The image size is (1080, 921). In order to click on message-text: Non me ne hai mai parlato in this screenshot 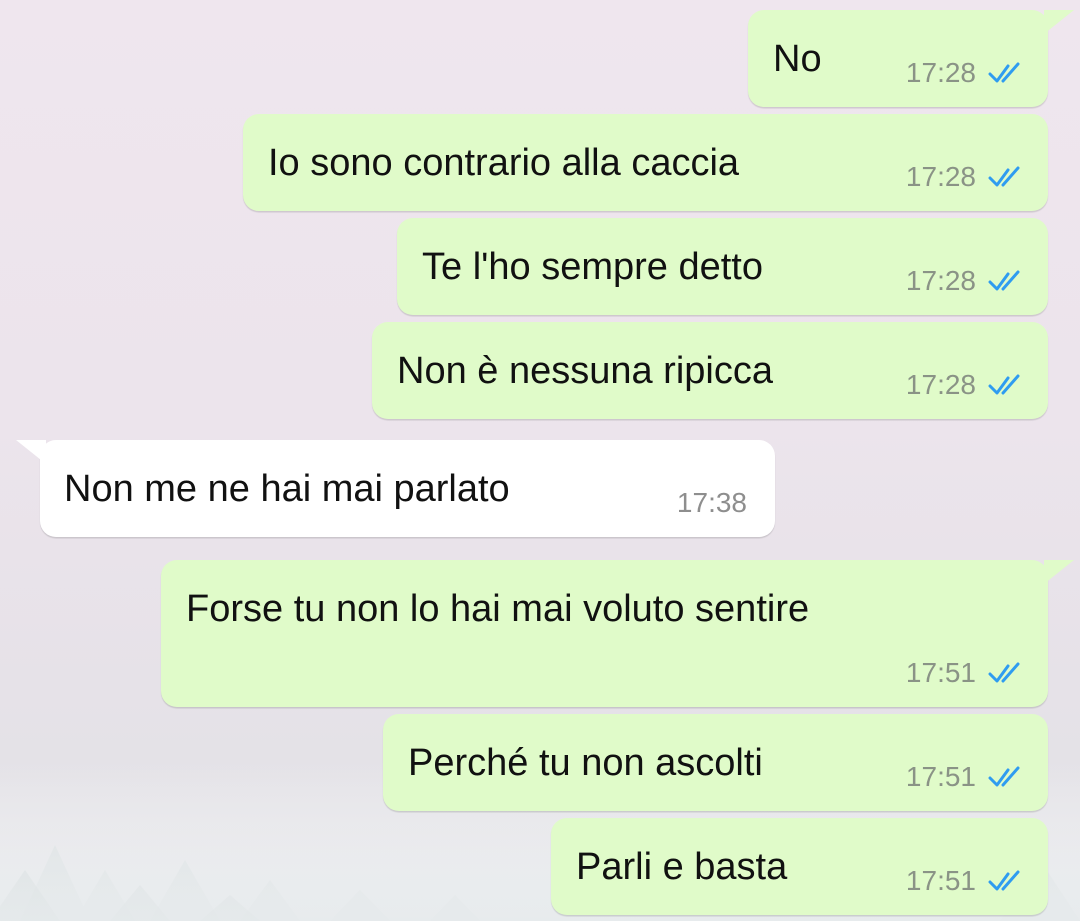, I will do `click(287, 489)`.